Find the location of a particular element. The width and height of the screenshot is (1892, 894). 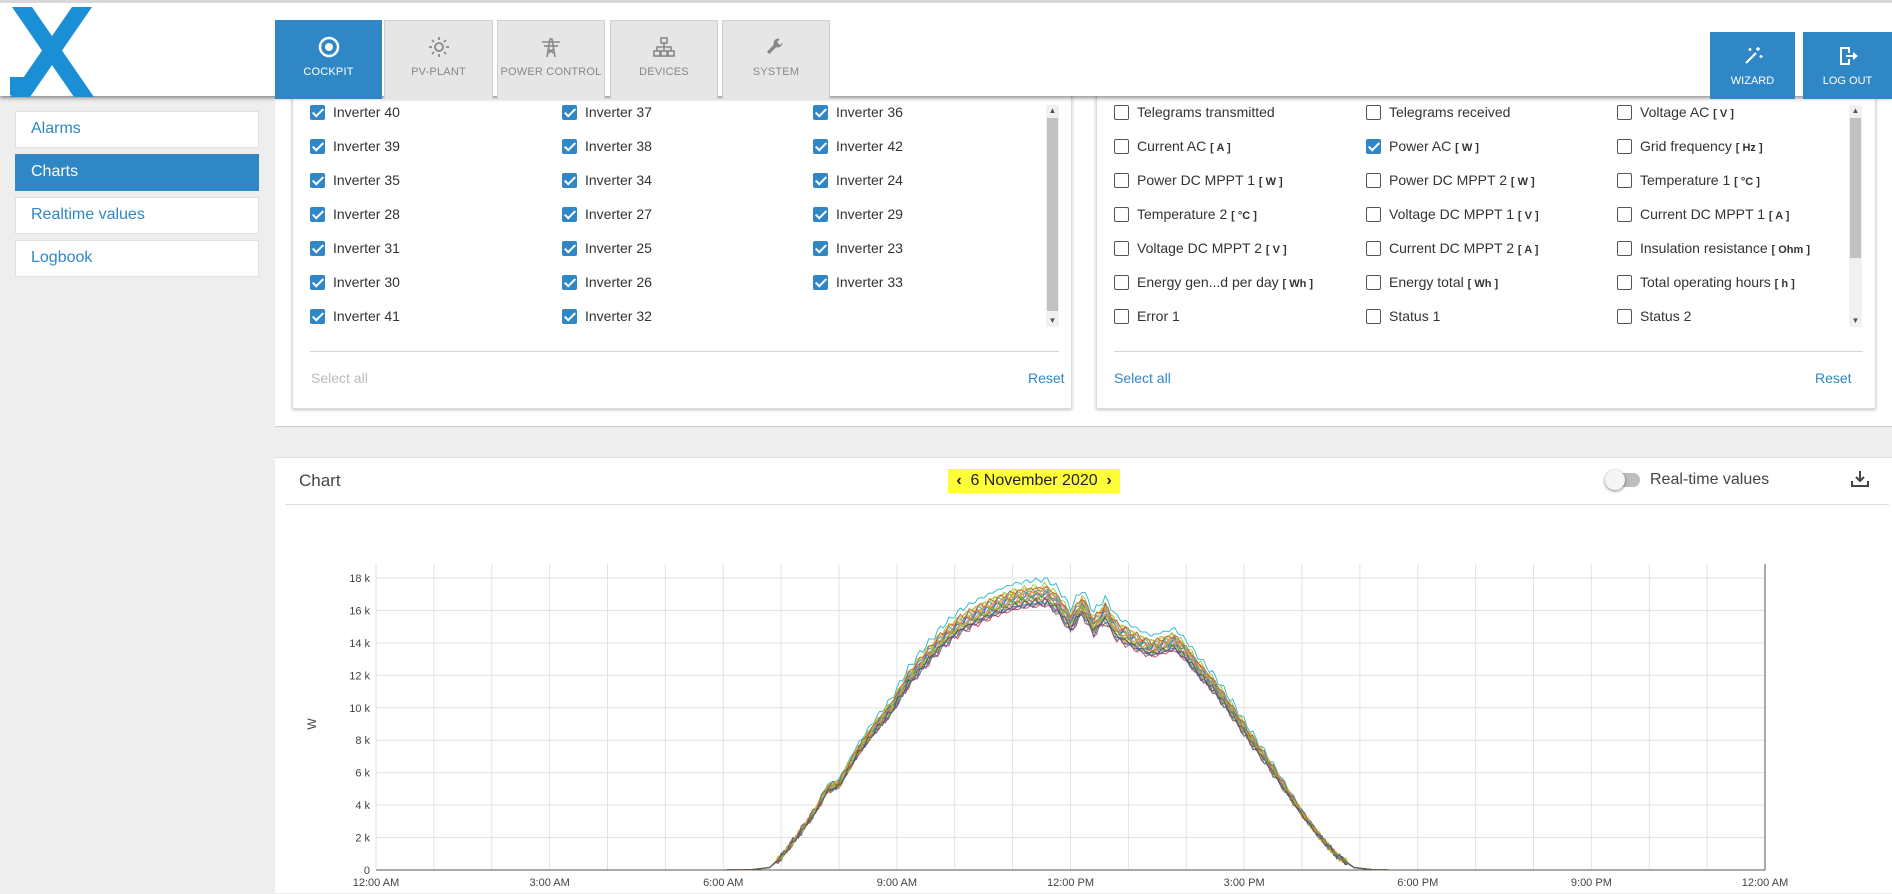

parameter-checkbox-item: Telegrams transmitted is located at coordinates (1194, 112).